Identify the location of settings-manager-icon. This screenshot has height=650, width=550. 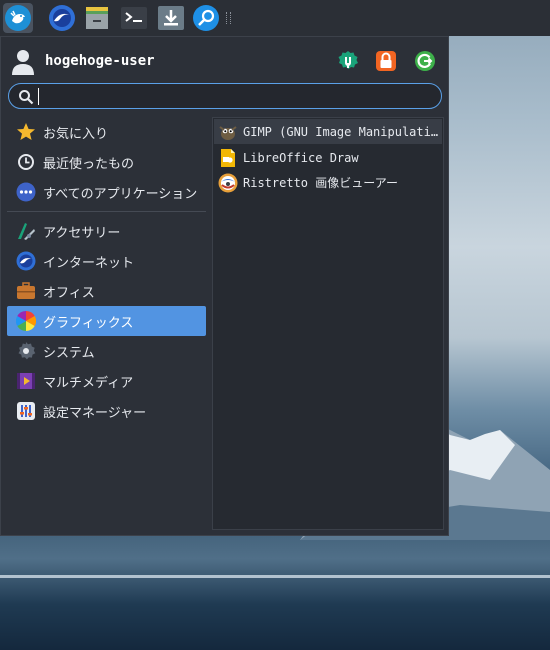
(348, 60).